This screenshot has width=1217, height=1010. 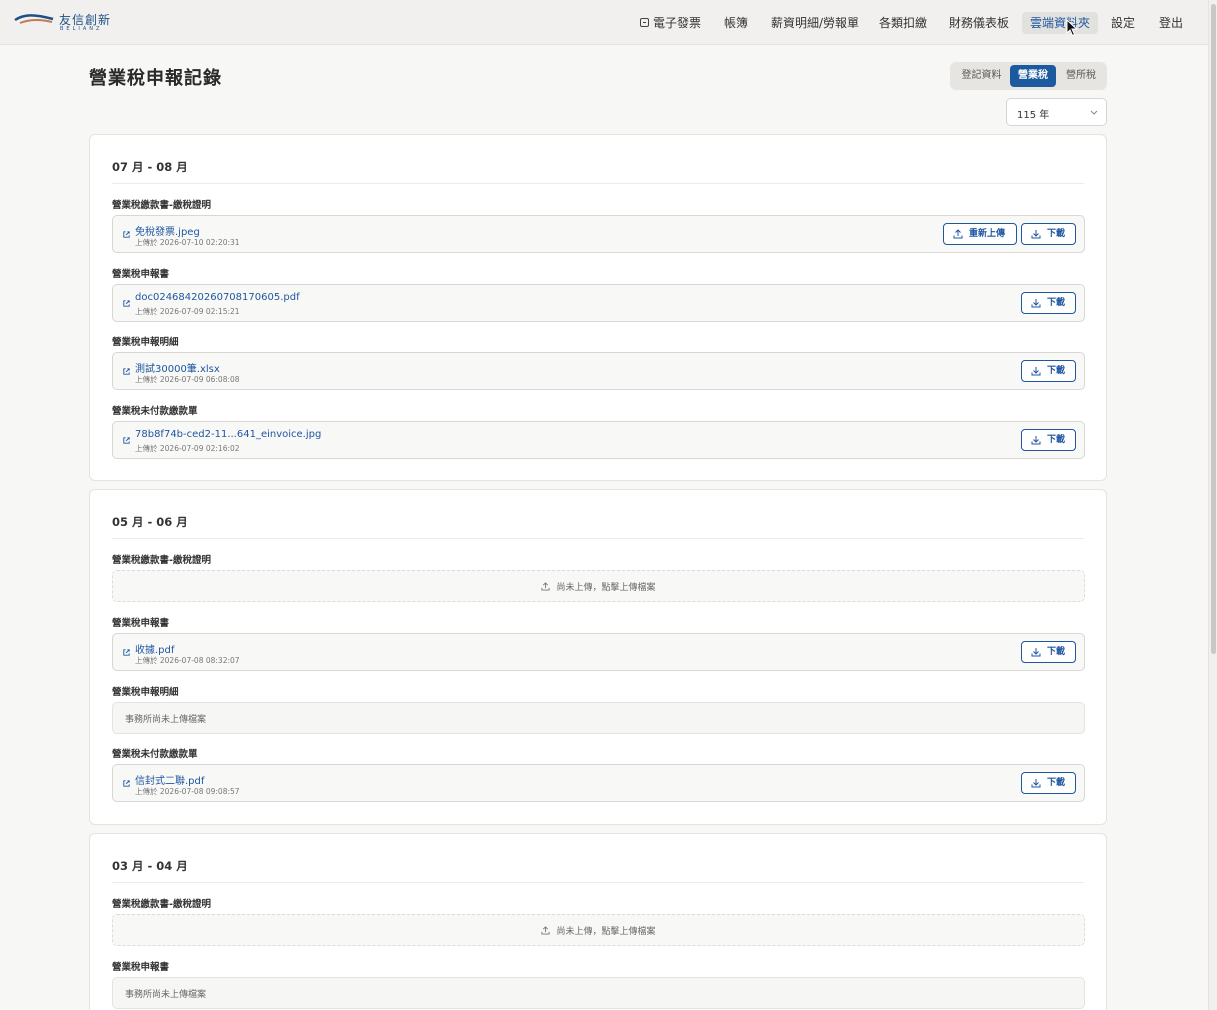 What do you see at coordinates (167, 230) in the screenshot?
I see `file-name-link: 免稅發票.jpeg` at bounding box center [167, 230].